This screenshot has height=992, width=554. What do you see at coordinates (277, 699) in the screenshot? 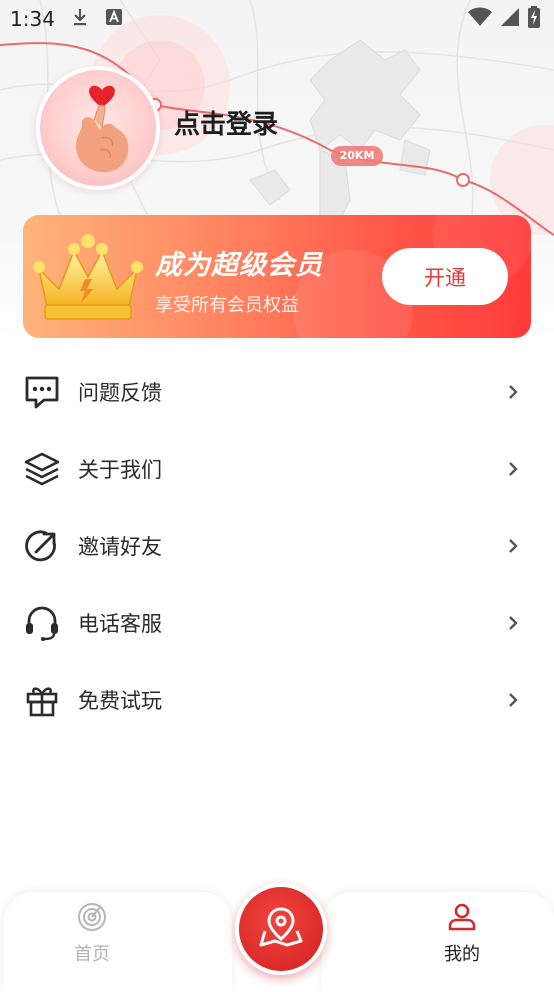
I see `menu-item-free-trial: 免费试玩` at bounding box center [277, 699].